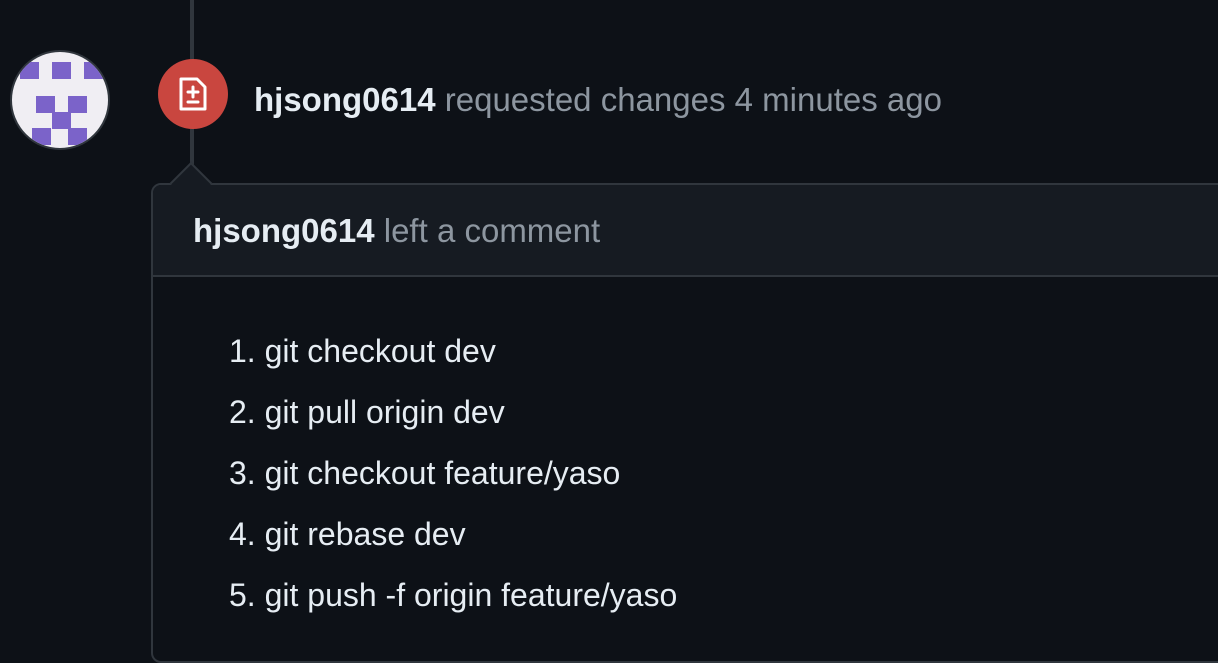 The image size is (1218, 663). I want to click on changes-requested-badge, so click(193, 94).